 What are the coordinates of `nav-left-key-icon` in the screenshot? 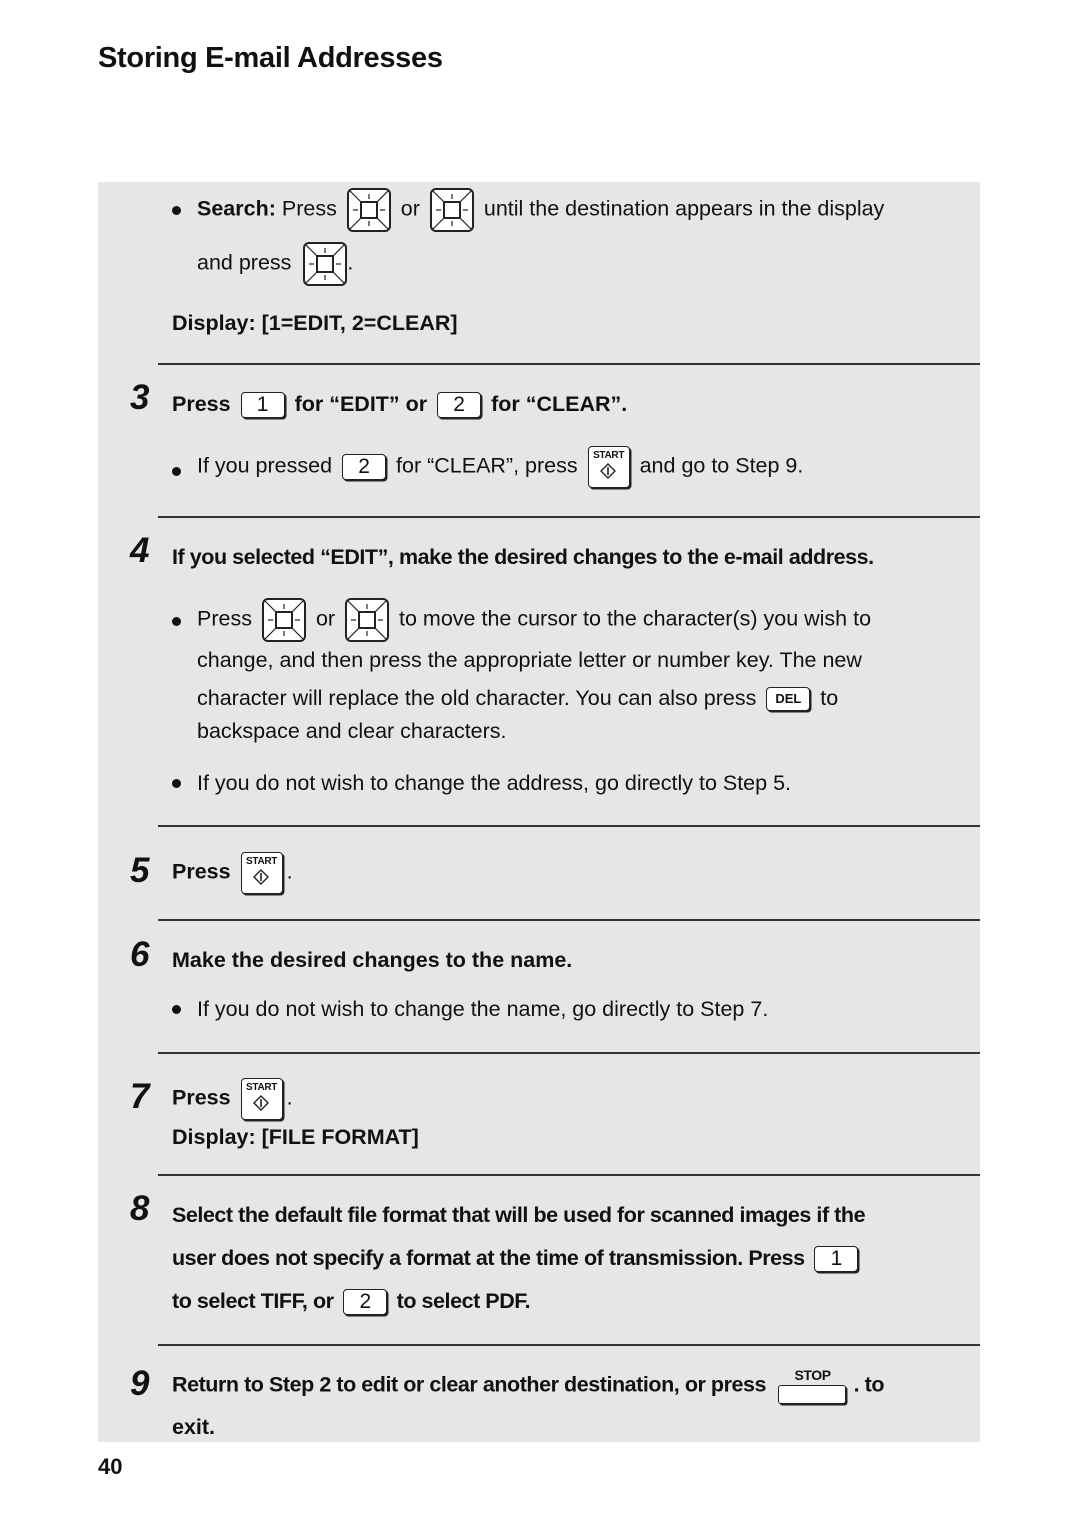 It's located at (284, 620).